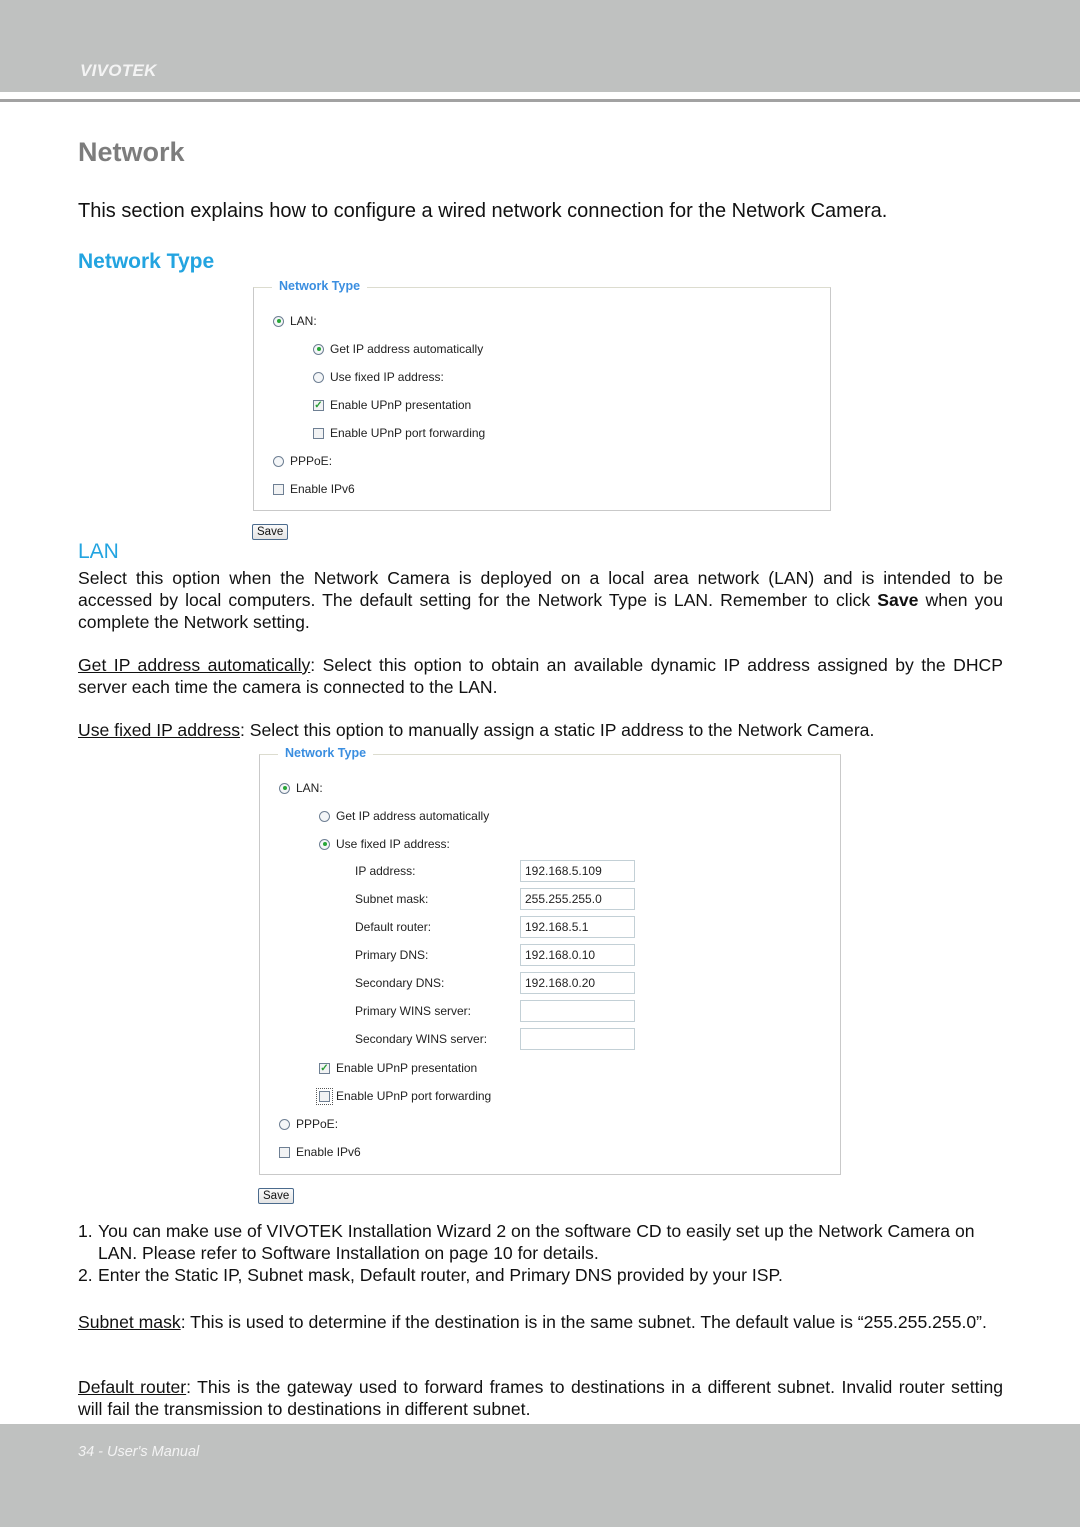  I want to click on lan-heading: LAN, so click(98, 551).